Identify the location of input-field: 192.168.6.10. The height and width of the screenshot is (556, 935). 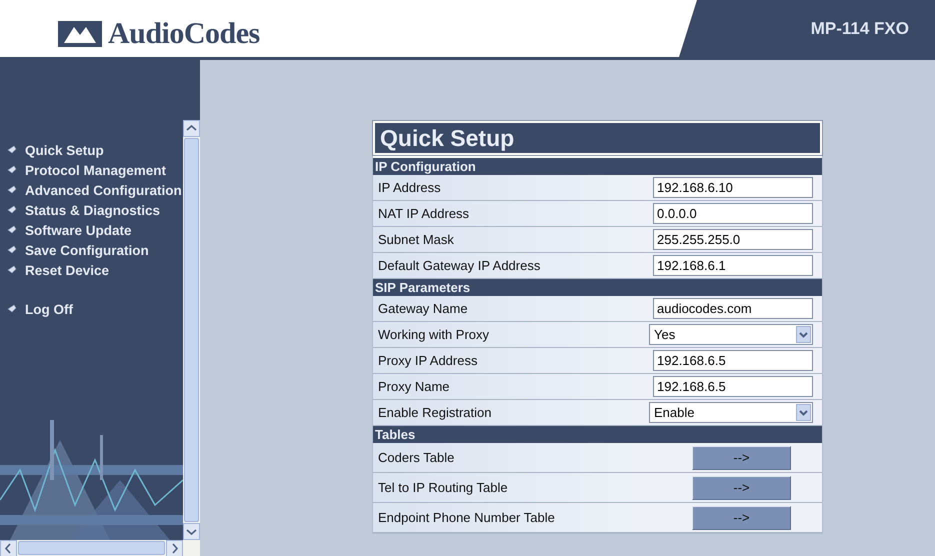
(733, 187).